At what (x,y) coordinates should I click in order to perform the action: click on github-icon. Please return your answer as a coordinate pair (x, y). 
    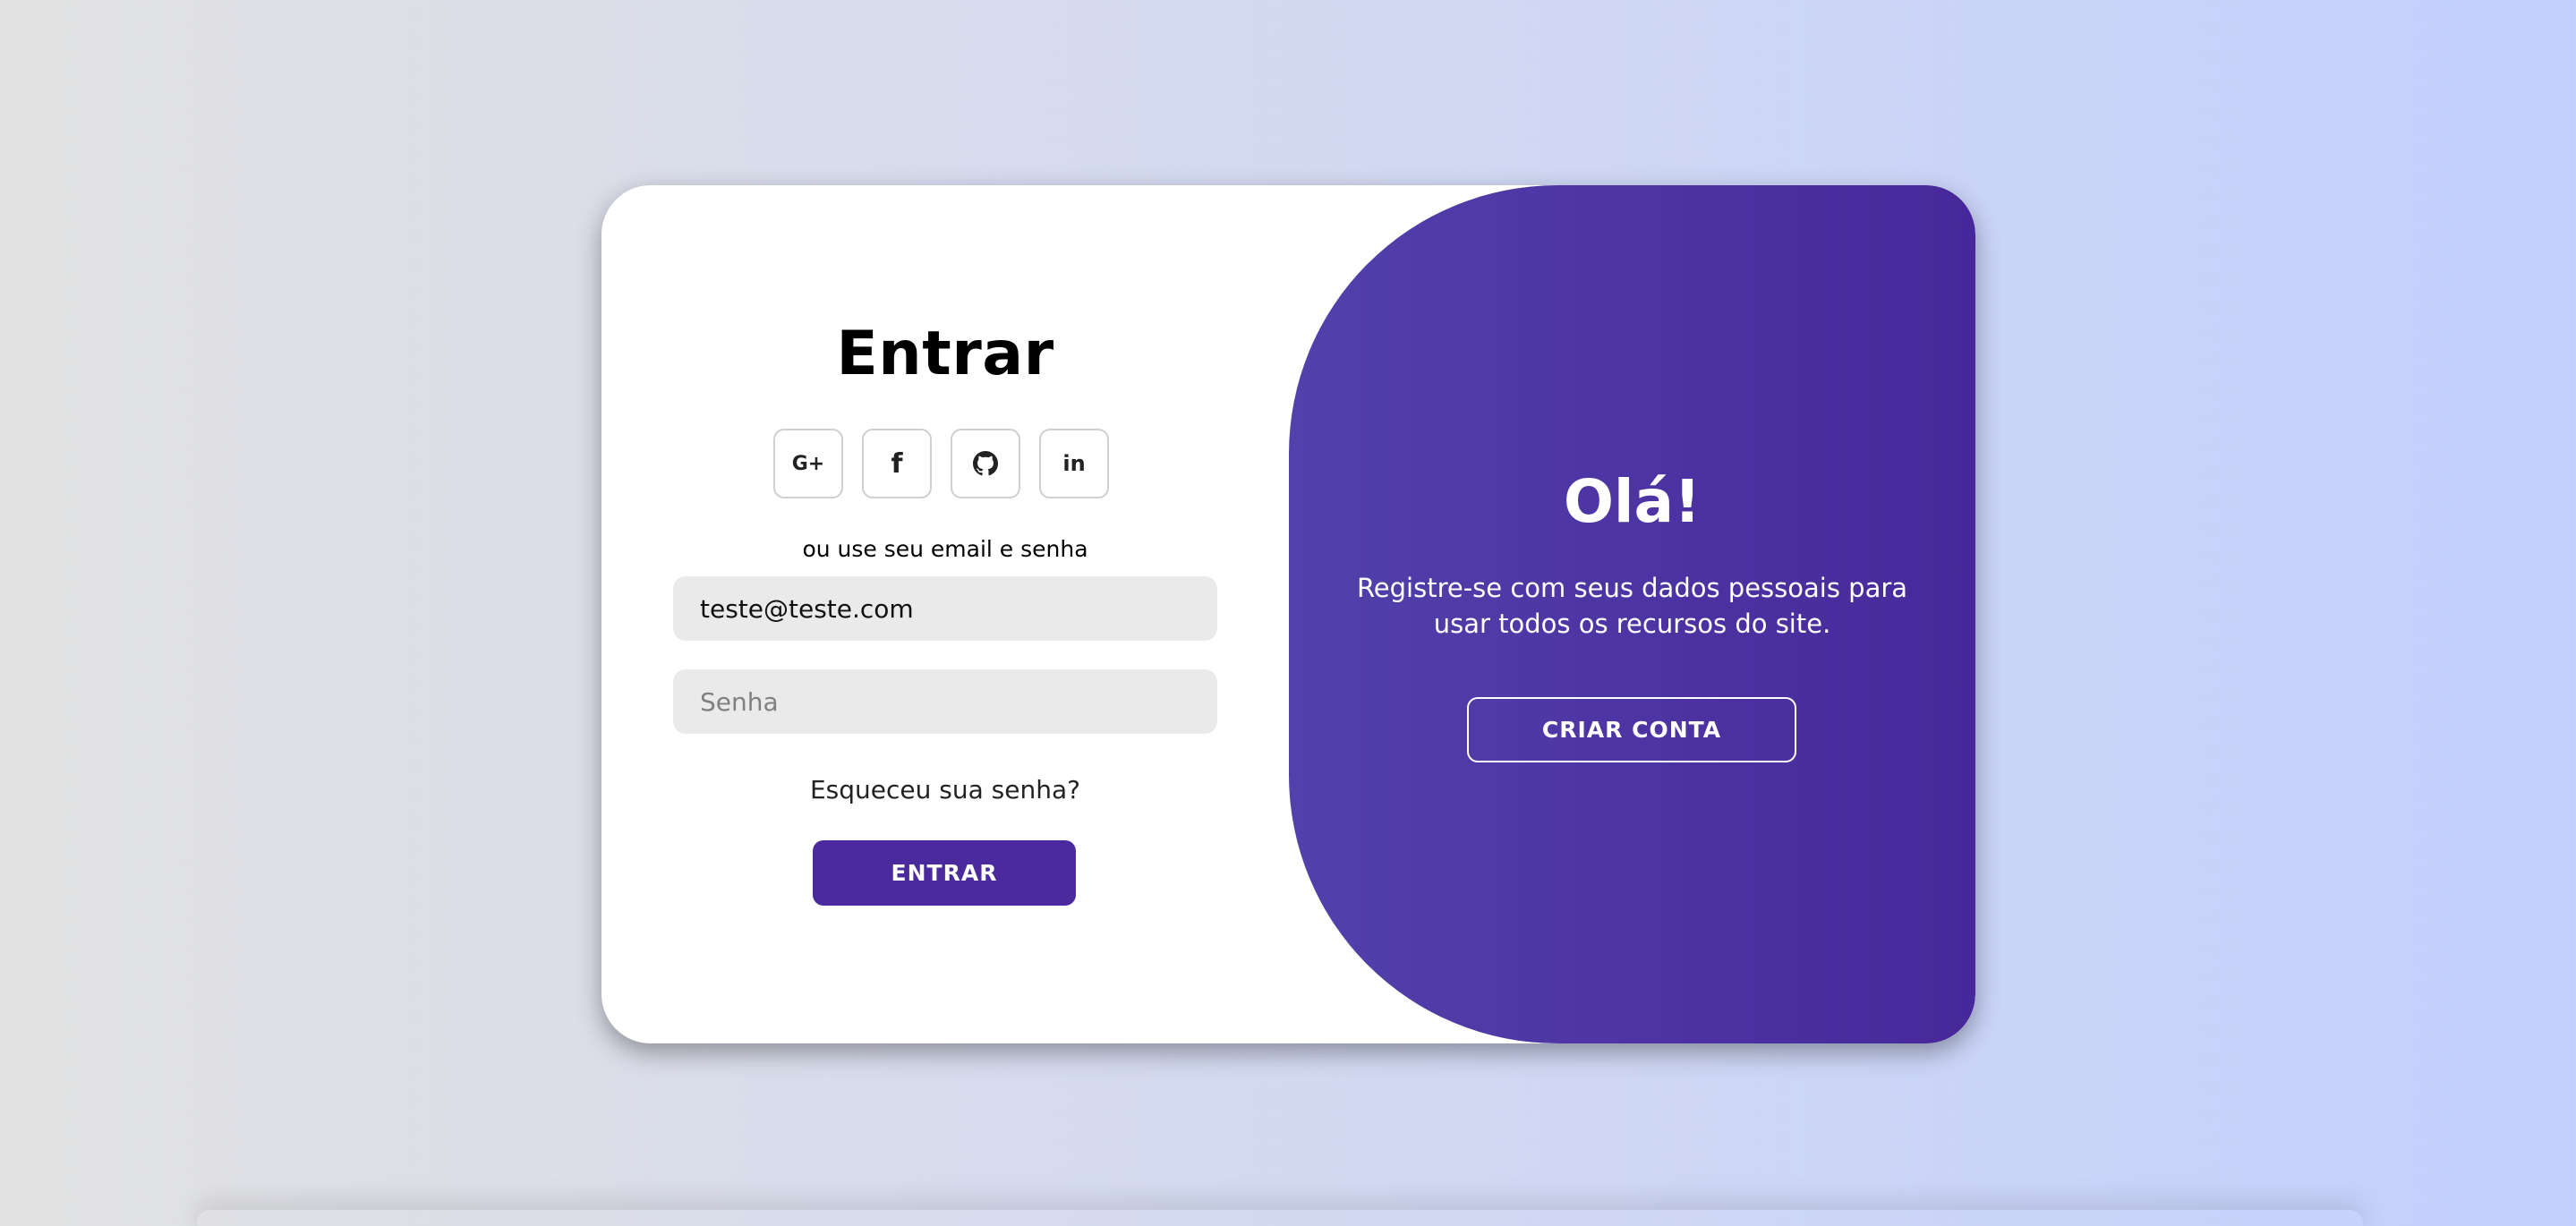
    Looking at the image, I should click on (985, 463).